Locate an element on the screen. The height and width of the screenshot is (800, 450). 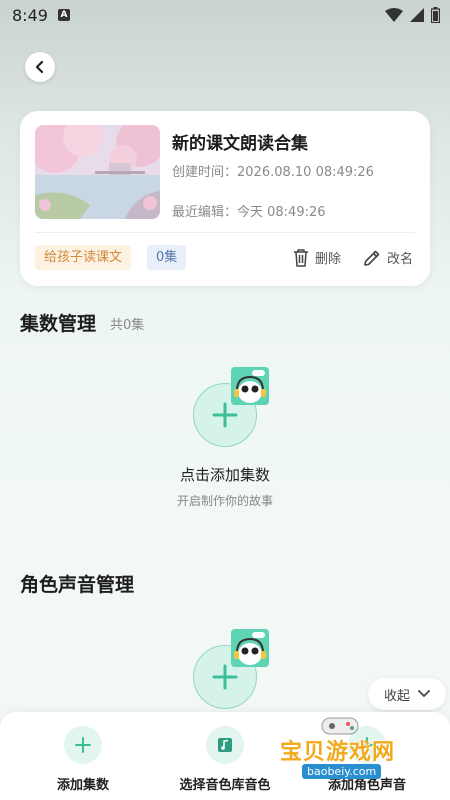
empty-episodes-title: 点击添加集数 is located at coordinates (224, 475).